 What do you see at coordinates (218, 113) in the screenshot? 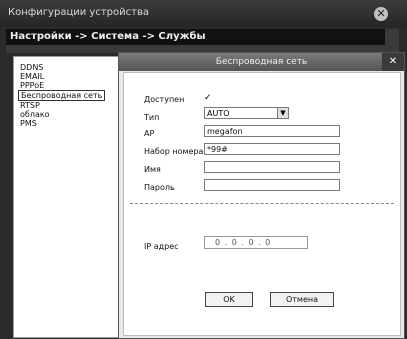
I see `type-select-value: AUTO` at bounding box center [218, 113].